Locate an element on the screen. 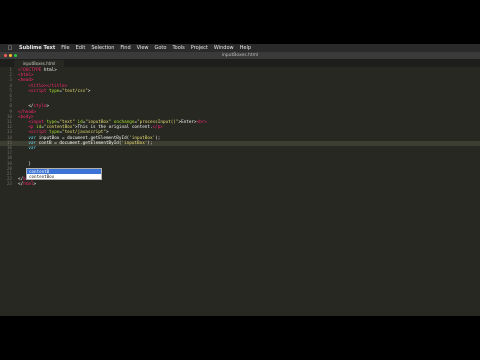  code-line: 23 </html> is located at coordinates (240, 184).